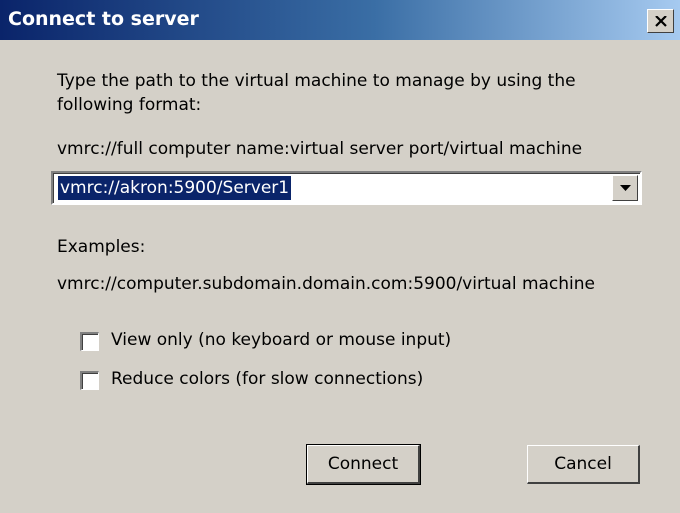 The image size is (680, 513). Describe the element at coordinates (583, 464) in the screenshot. I see `cancel-button: Cancel` at that location.